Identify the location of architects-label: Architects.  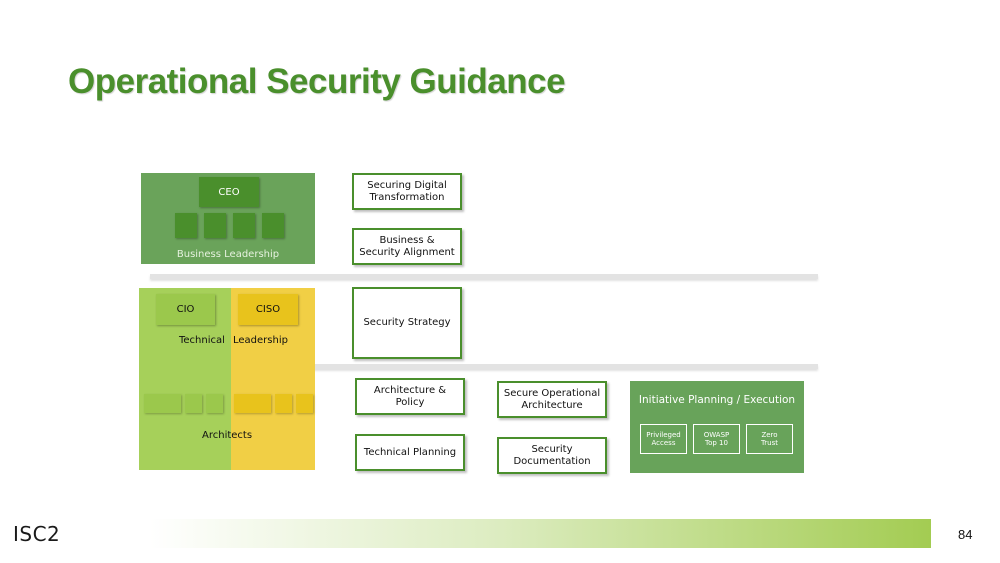
(227, 435).